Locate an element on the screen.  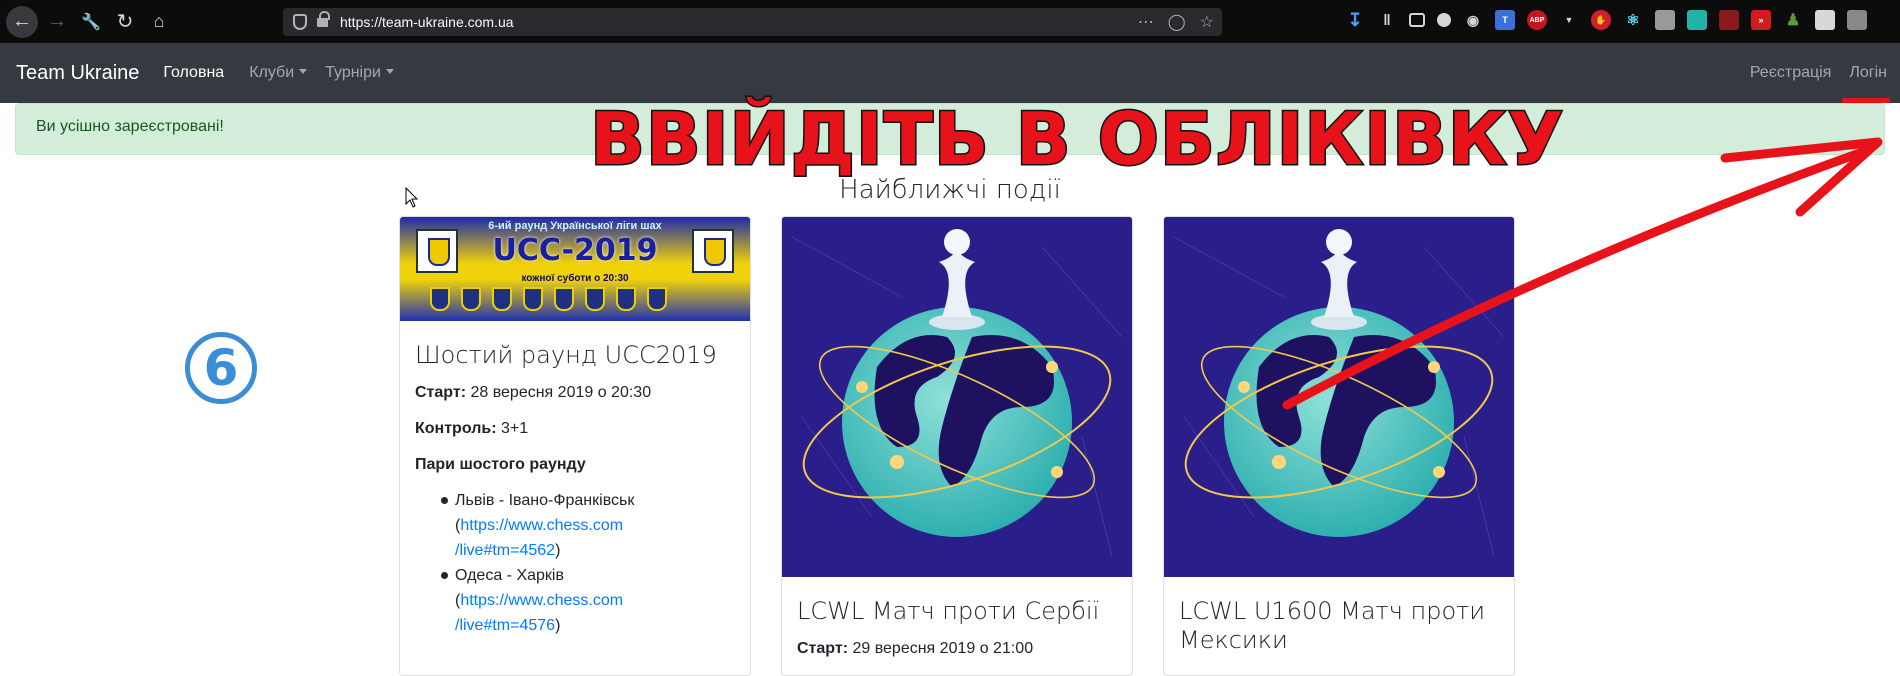
arrow-overlay is located at coordinates (1582, 273).